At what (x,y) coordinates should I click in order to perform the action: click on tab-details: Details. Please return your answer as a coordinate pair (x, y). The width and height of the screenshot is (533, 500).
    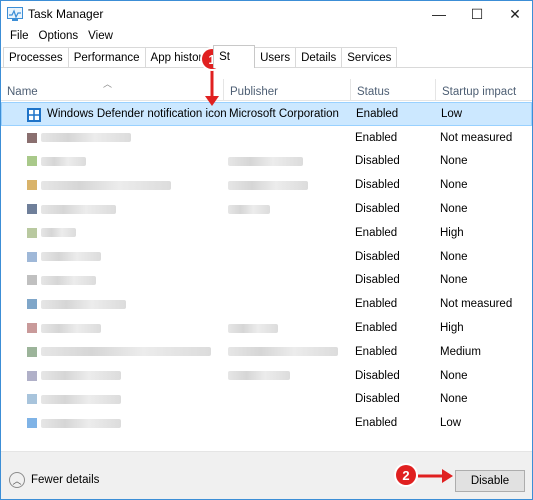
    Looking at the image, I should click on (319, 57).